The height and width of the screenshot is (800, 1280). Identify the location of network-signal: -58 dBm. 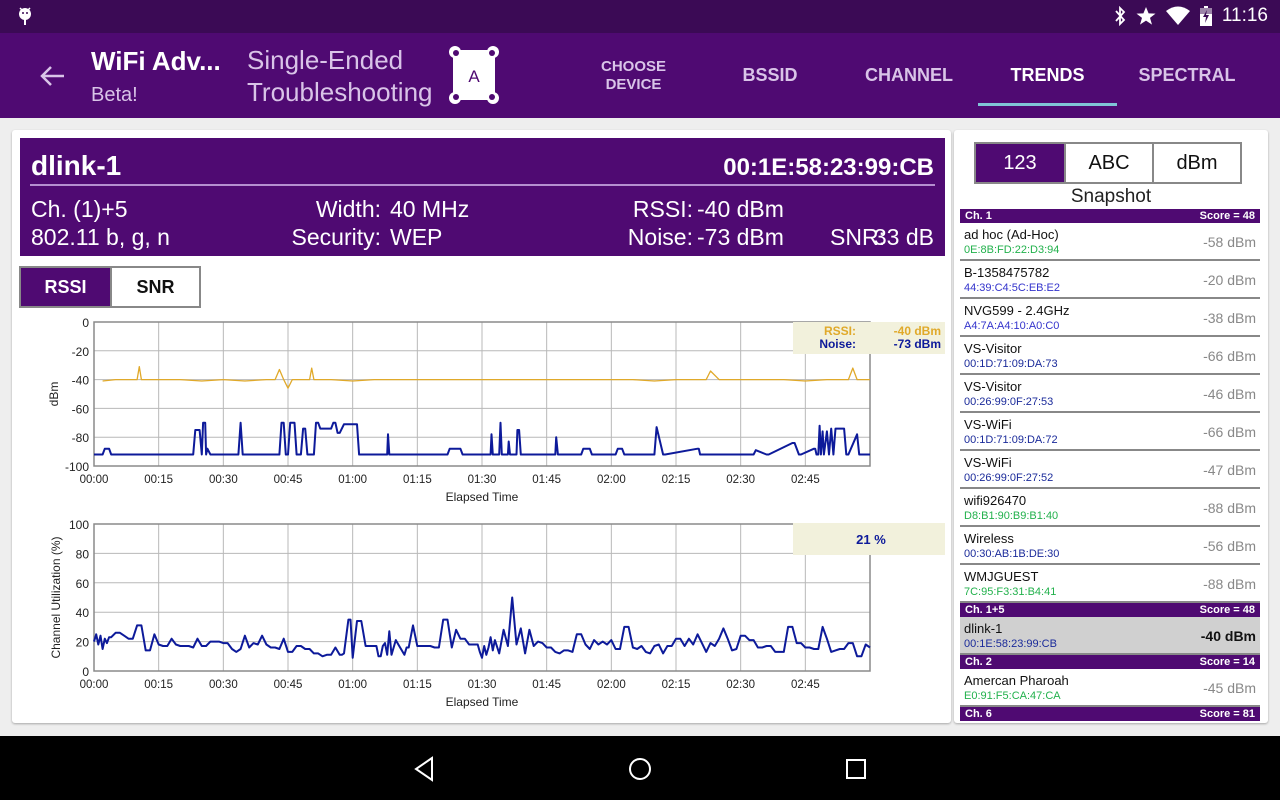
(1229, 242).